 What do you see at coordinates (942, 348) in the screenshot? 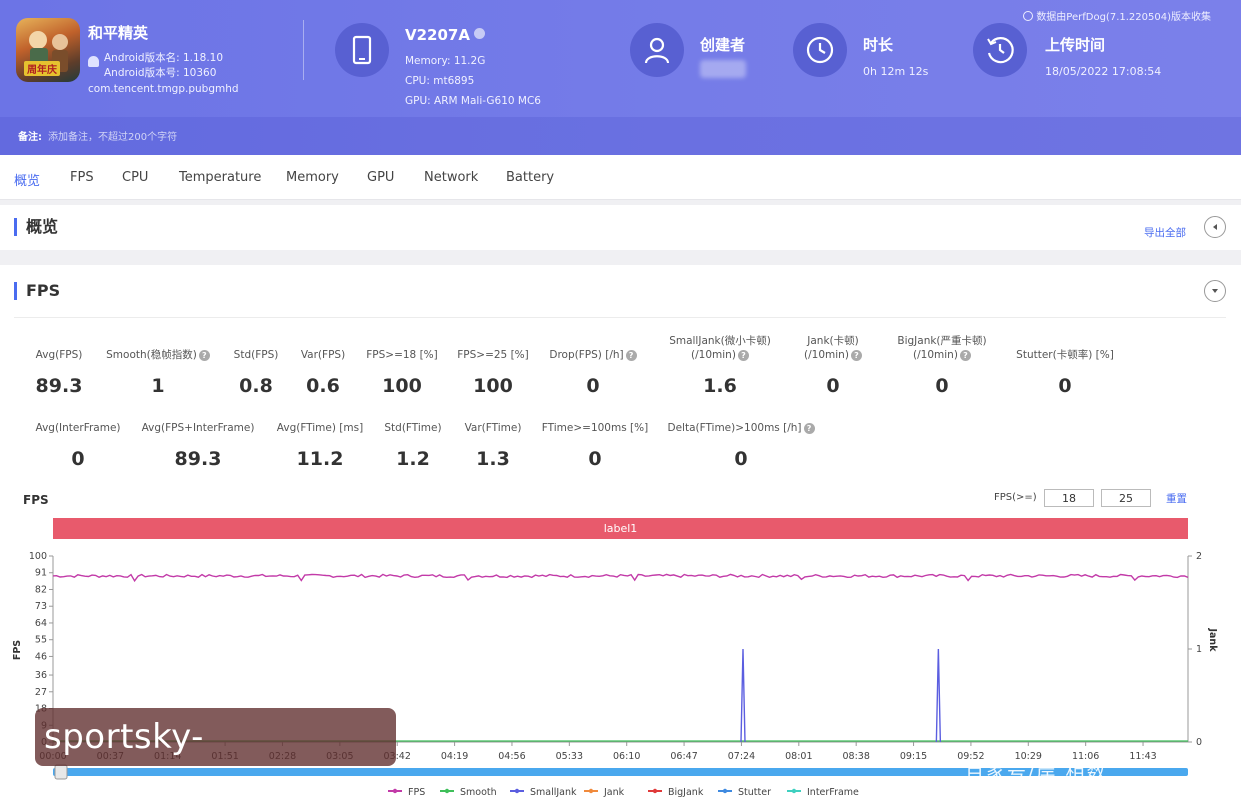
I see `metric-label-bigjank: BigJank(严重卡顿) (/10min)?` at bounding box center [942, 348].